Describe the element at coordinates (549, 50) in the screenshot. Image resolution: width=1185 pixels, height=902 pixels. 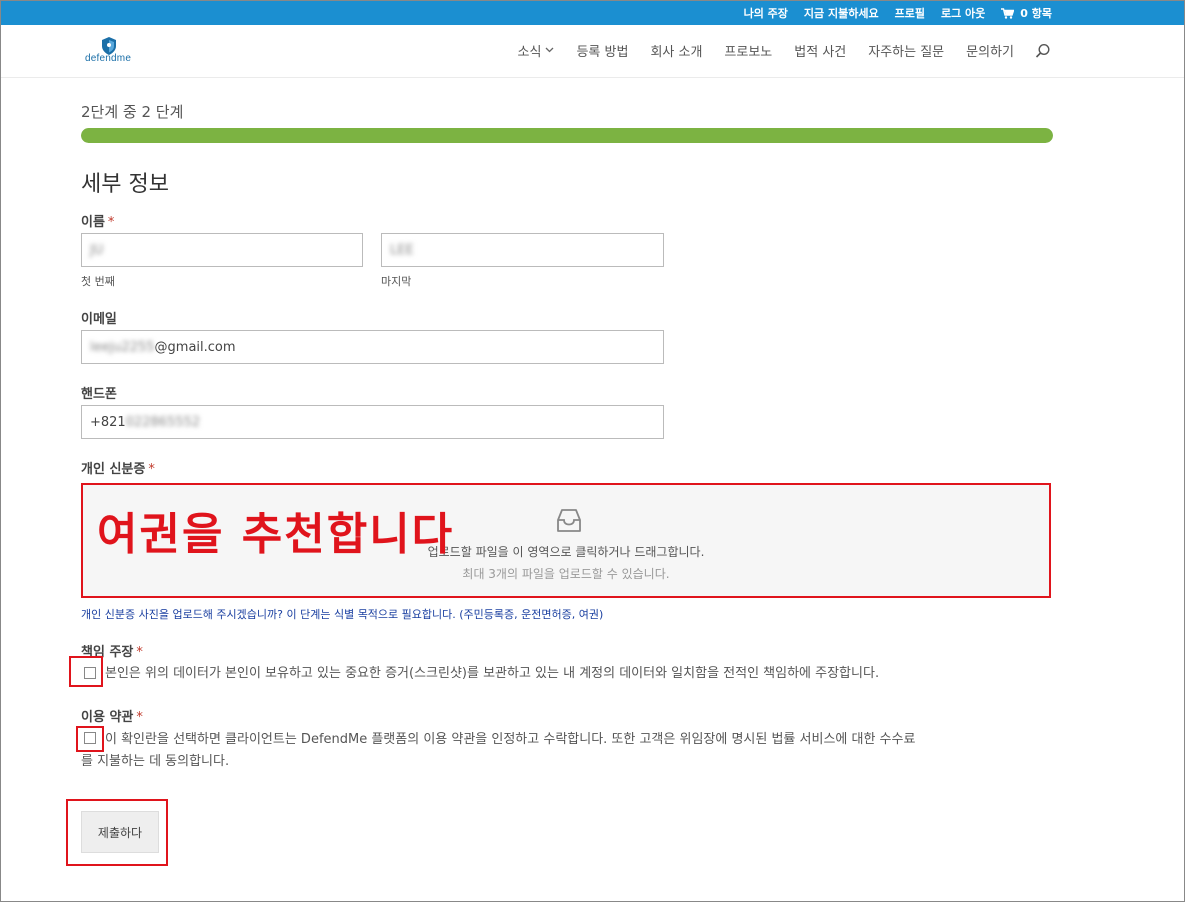
I see `chevron-down-icon` at that location.